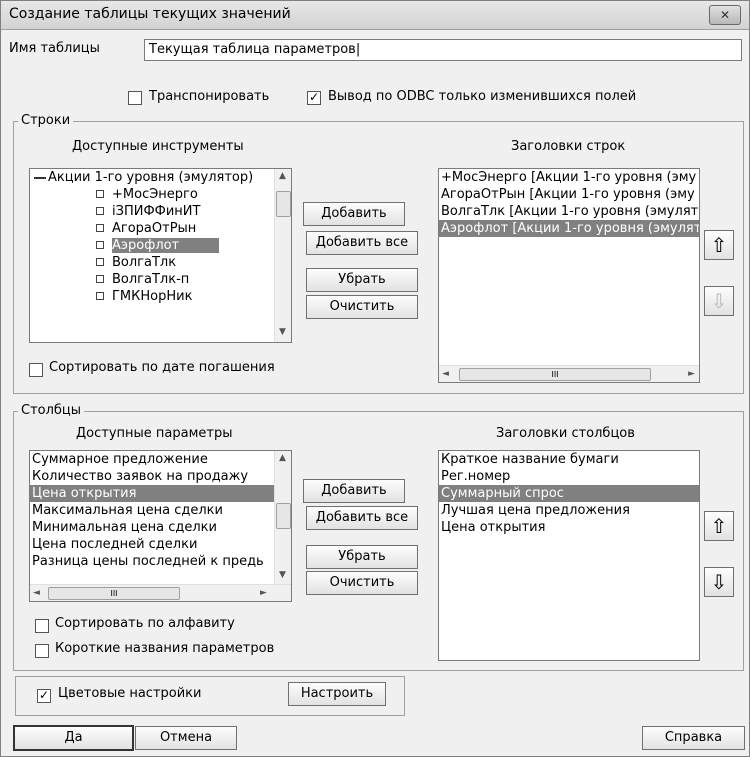  What do you see at coordinates (40, 177) in the screenshot?
I see `tree-collapse-icon` at bounding box center [40, 177].